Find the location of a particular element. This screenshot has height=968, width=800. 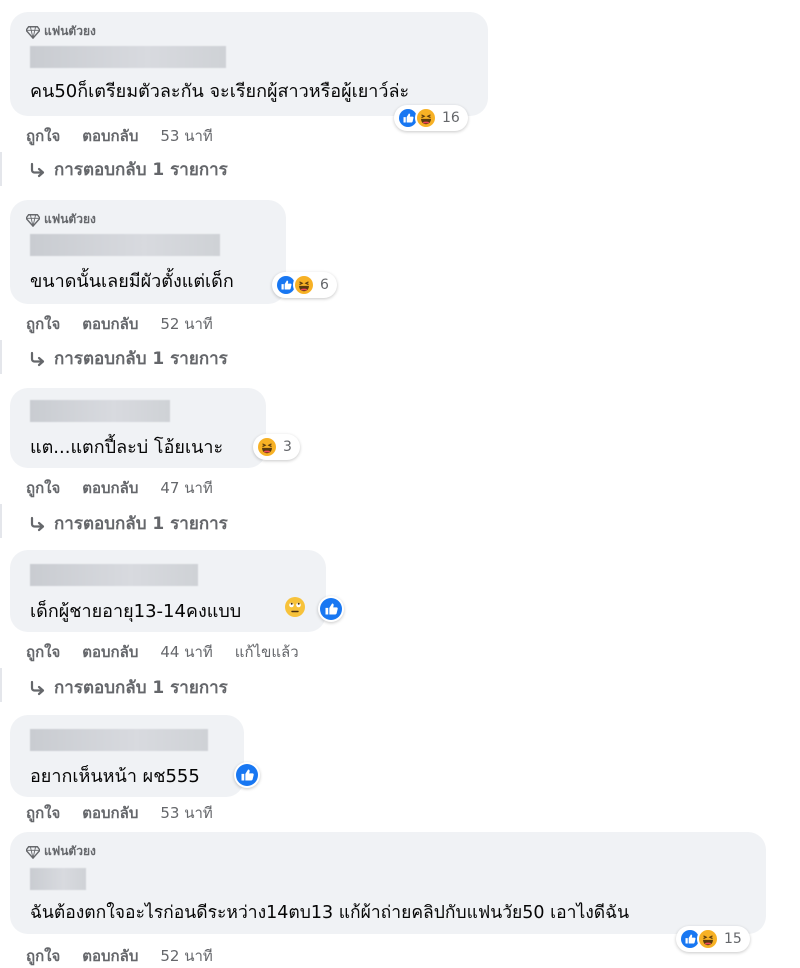

comment-5: อยากเห็นหน้า ผช555 ถูกใจ ตอบกลับ 53 นาที is located at coordinates (400, 767).